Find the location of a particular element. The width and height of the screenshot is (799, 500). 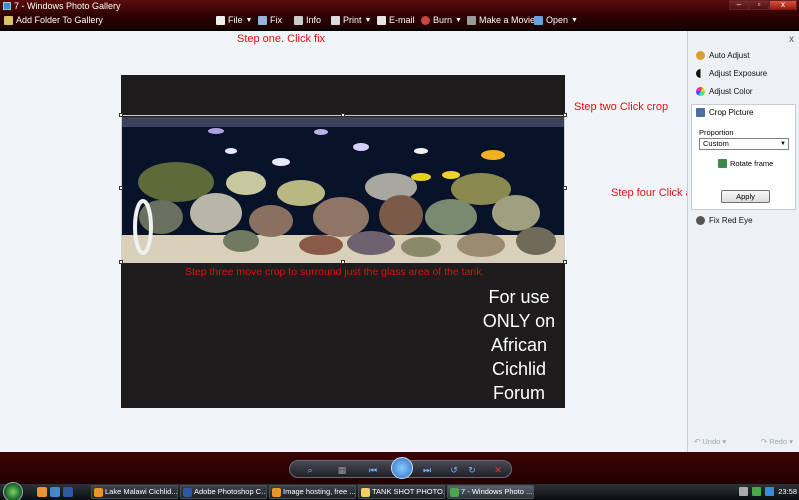

wand-icon is located at coordinates (700, 55).